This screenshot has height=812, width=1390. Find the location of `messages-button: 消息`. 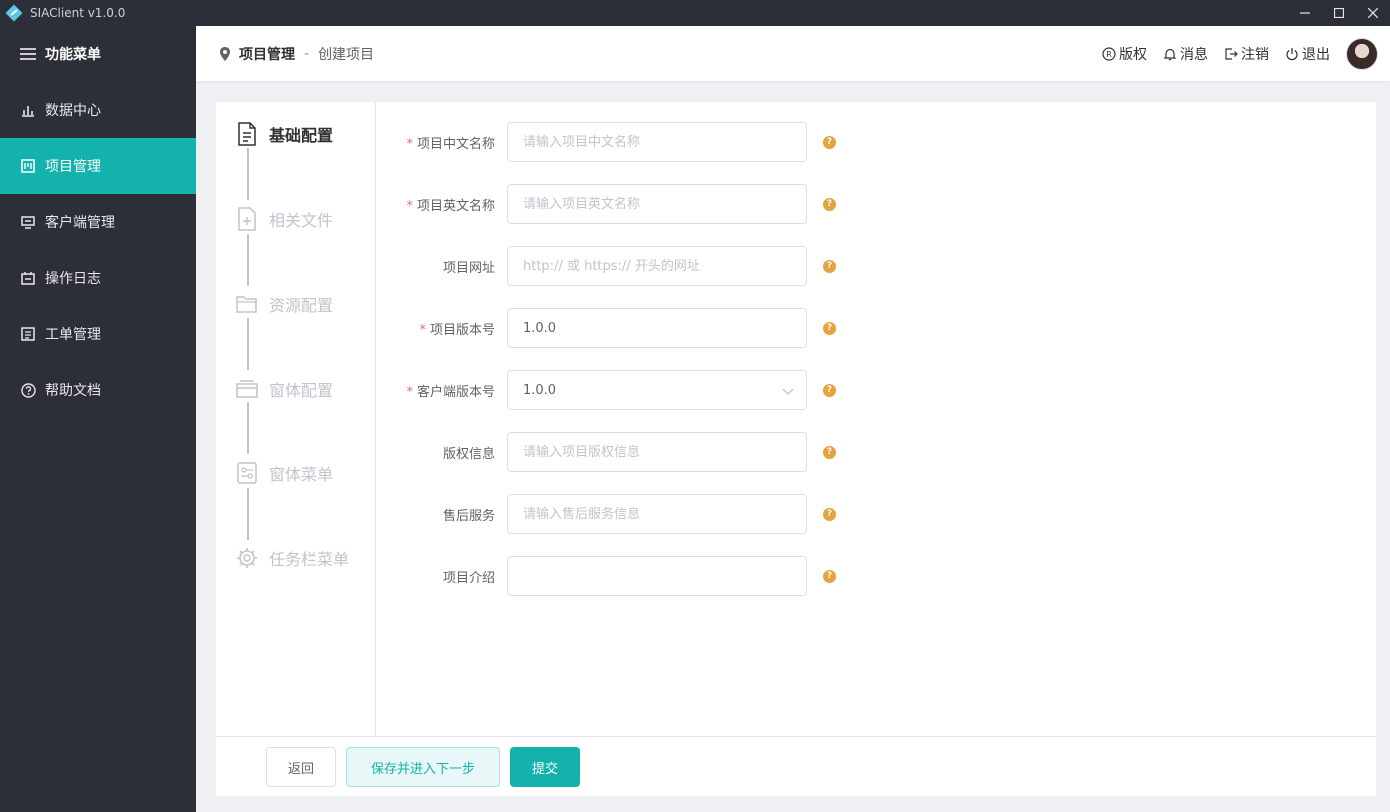

messages-button: 消息 is located at coordinates (1185, 54).